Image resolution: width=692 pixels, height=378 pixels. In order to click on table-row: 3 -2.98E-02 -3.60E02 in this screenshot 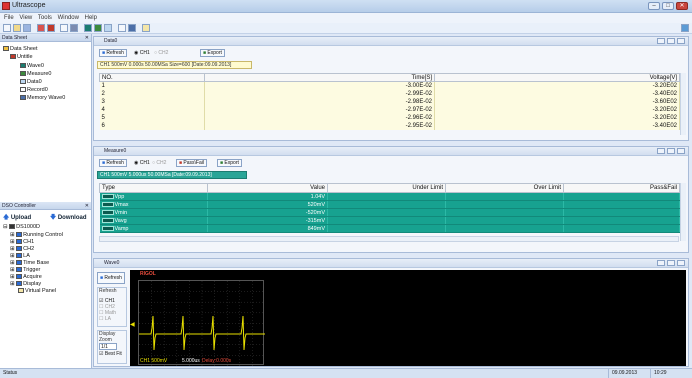, I will do `click(389, 101)`.